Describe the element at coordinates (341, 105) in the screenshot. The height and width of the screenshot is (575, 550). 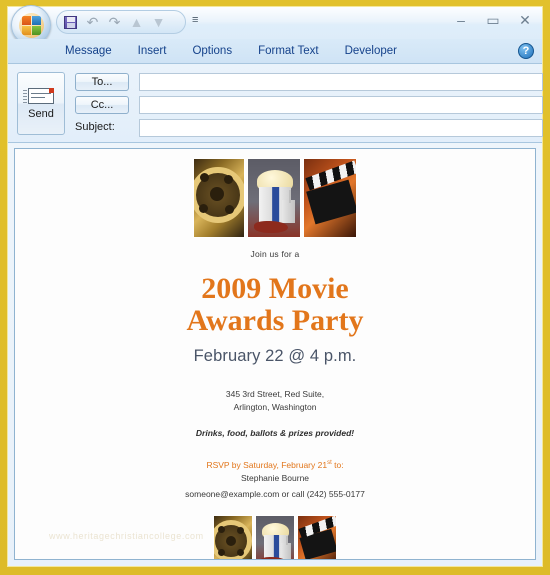
I see `cc-input` at that location.